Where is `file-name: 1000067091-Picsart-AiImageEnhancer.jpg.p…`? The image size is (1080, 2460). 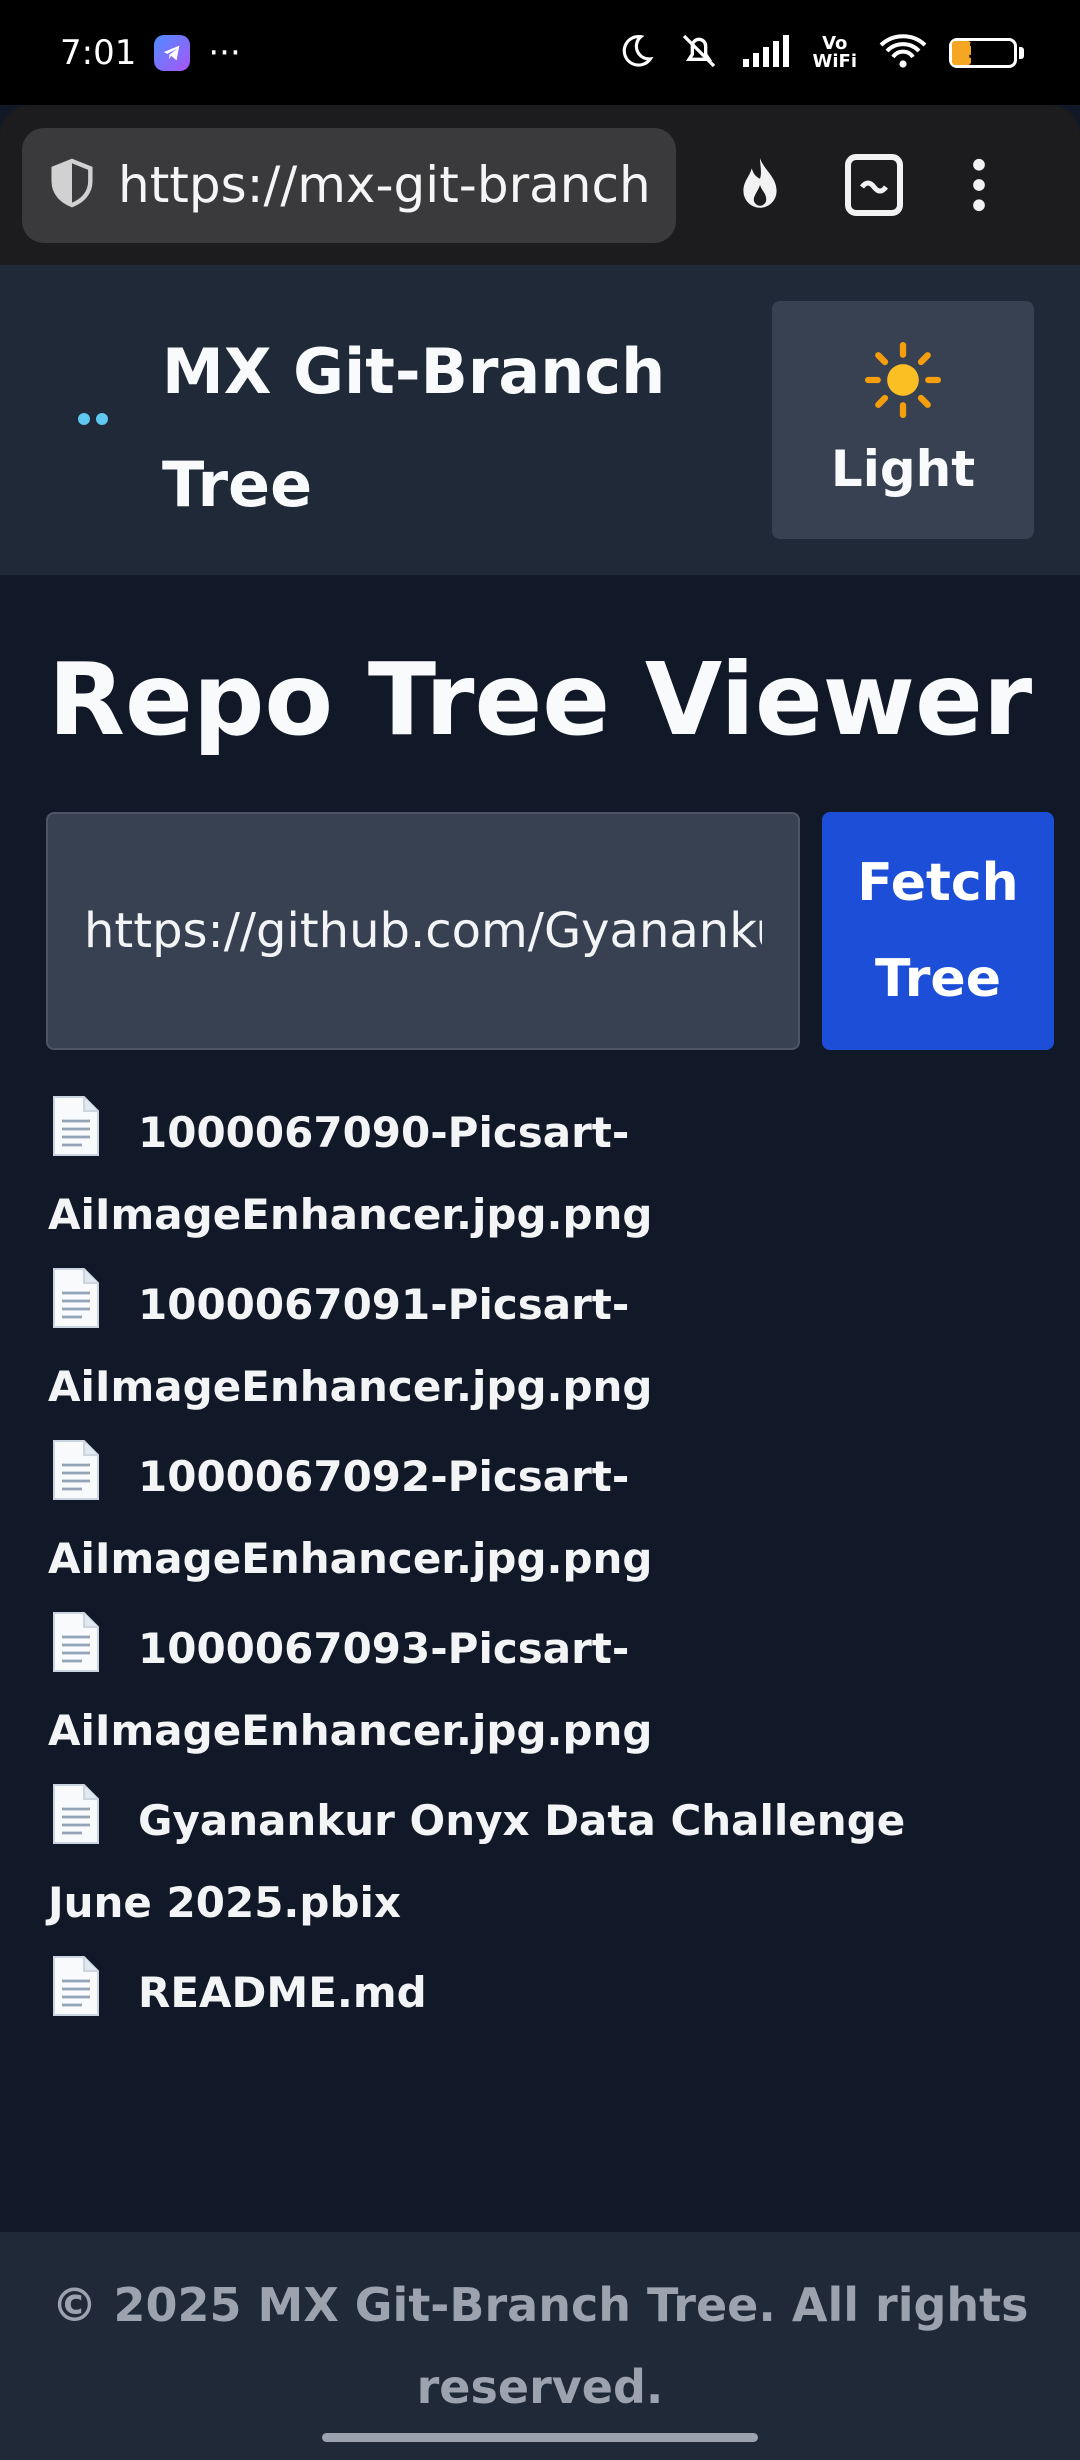
file-name: 1000067091-Picsart-AiImageEnhancer.jpg.p… is located at coordinates (350, 1345).